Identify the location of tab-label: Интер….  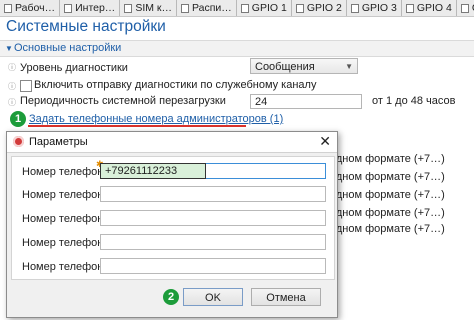
(95, 8).